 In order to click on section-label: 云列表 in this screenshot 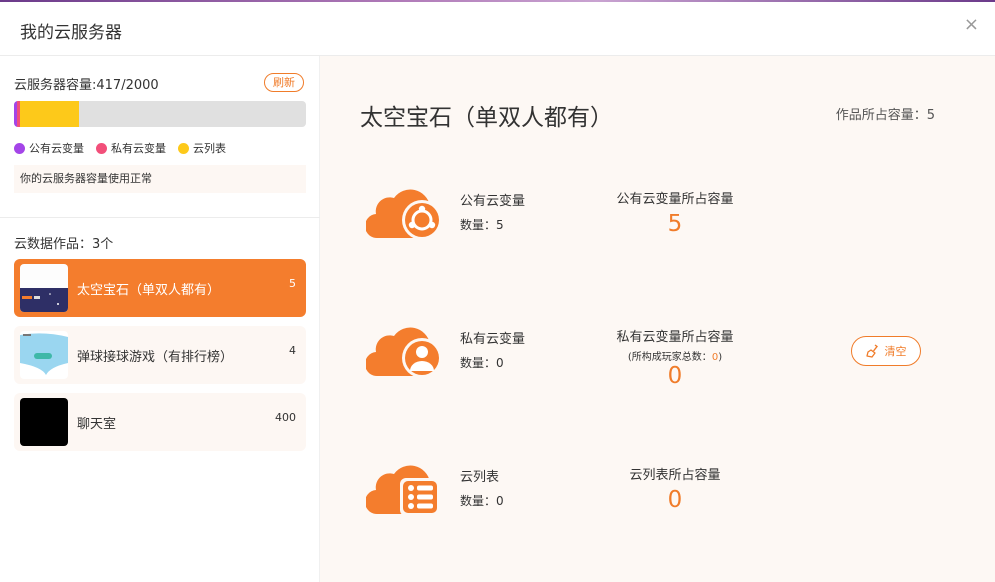, I will do `click(480, 477)`.